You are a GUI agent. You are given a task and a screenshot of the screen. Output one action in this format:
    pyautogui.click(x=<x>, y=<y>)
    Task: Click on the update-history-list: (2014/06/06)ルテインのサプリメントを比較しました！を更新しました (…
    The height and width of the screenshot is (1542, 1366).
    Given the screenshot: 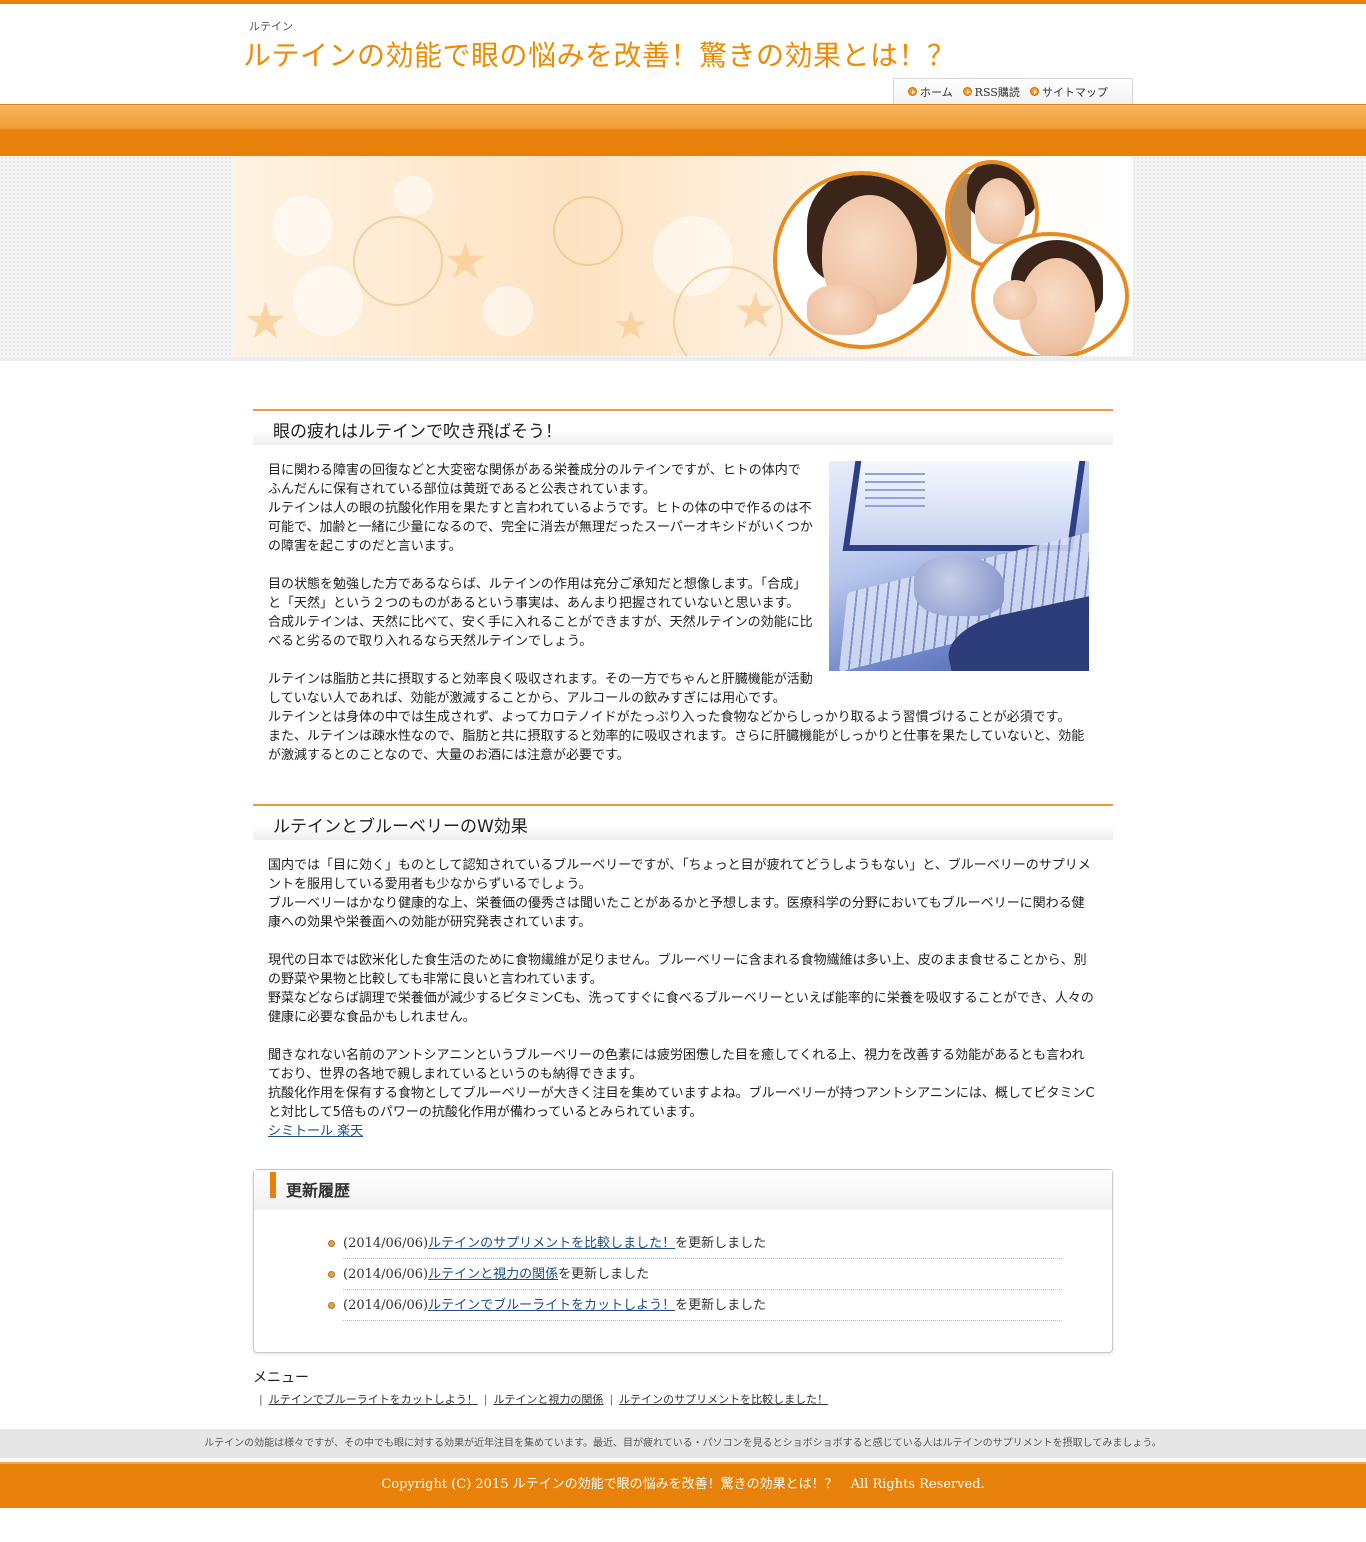 What is the action you would take?
    pyautogui.click(x=695, y=1274)
    